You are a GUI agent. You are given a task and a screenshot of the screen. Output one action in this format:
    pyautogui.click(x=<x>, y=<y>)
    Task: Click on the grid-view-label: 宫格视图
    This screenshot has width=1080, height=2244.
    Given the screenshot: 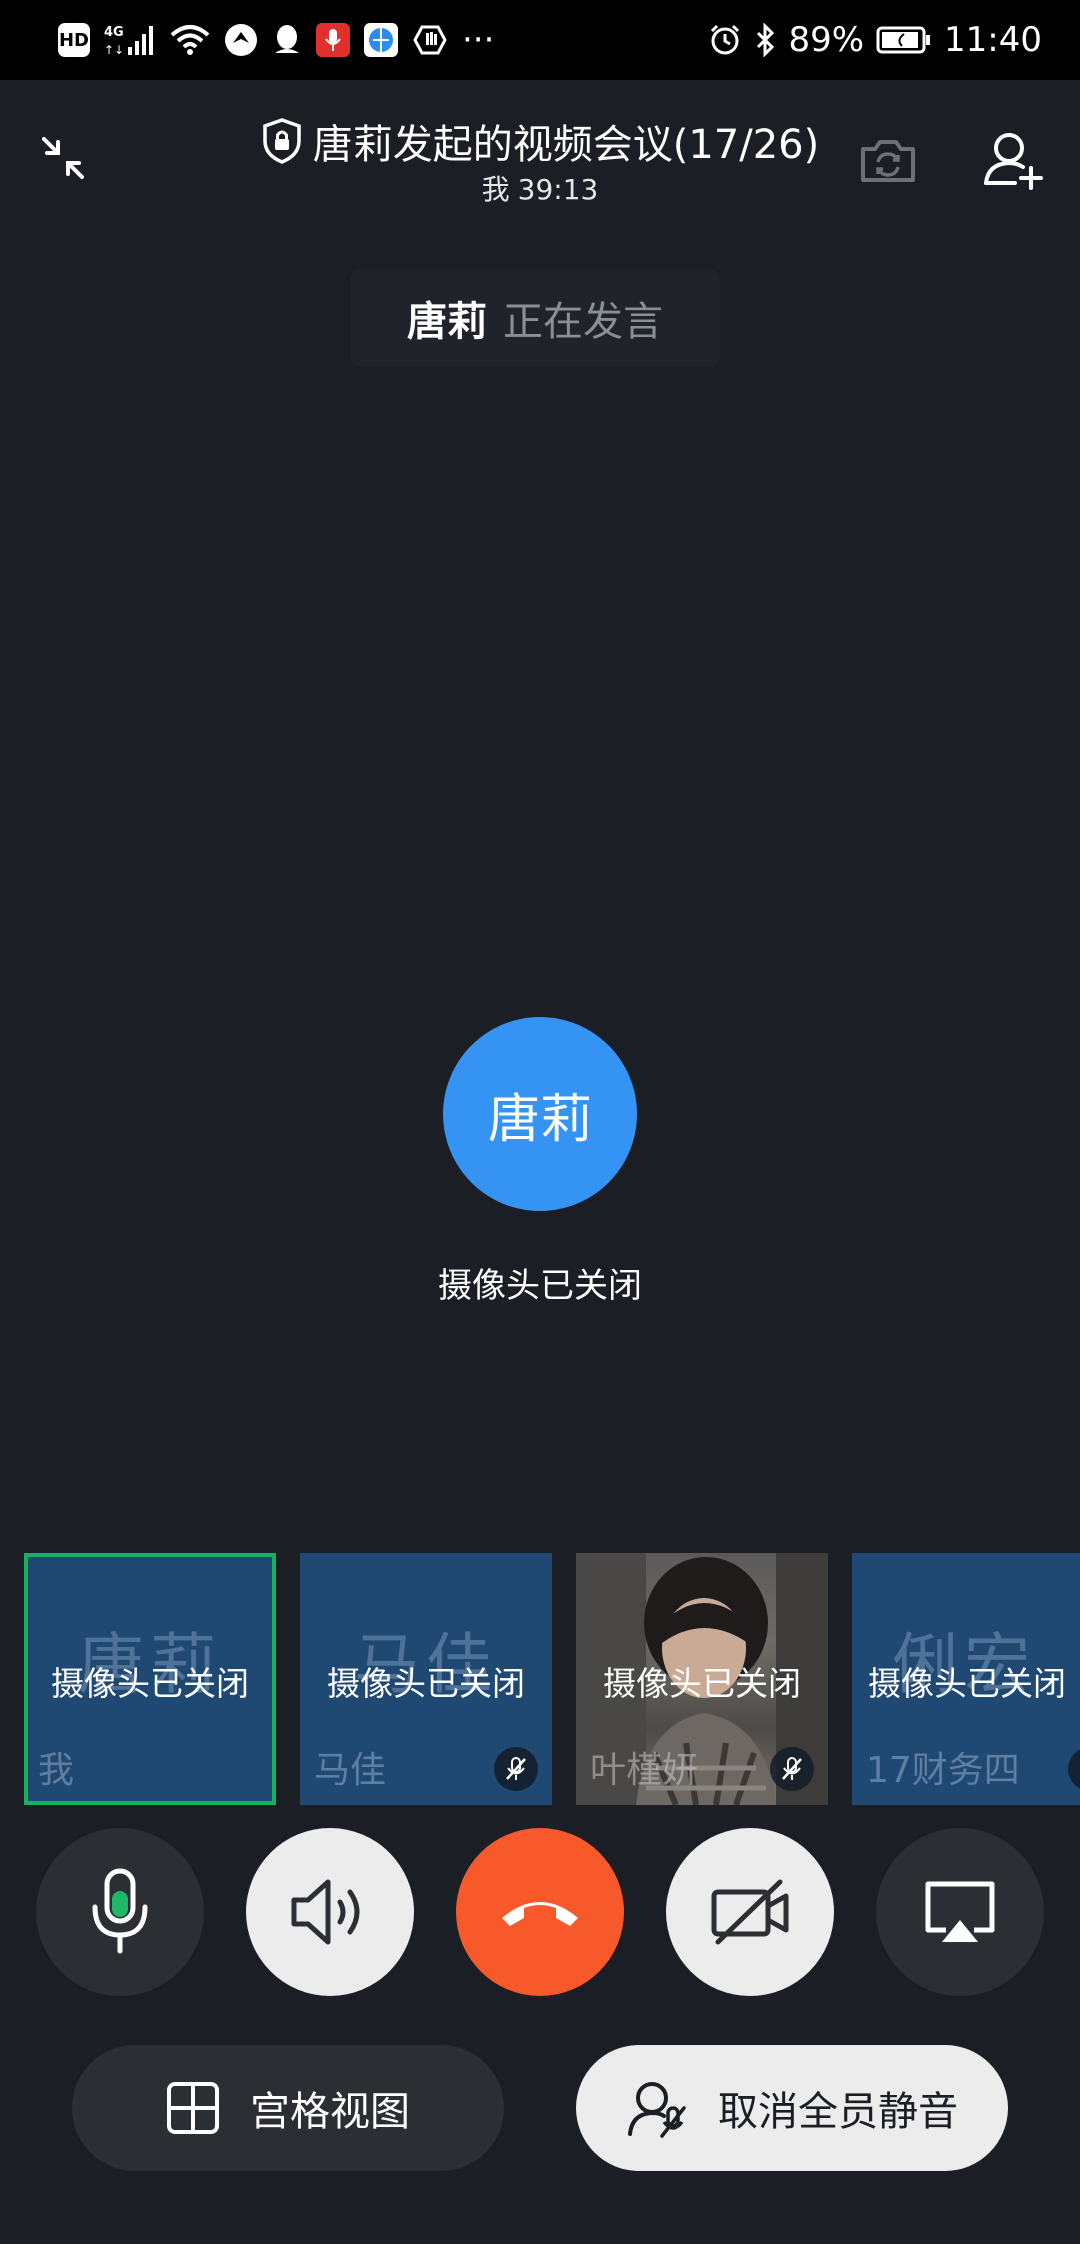 What is the action you would take?
    pyautogui.click(x=330, y=2112)
    